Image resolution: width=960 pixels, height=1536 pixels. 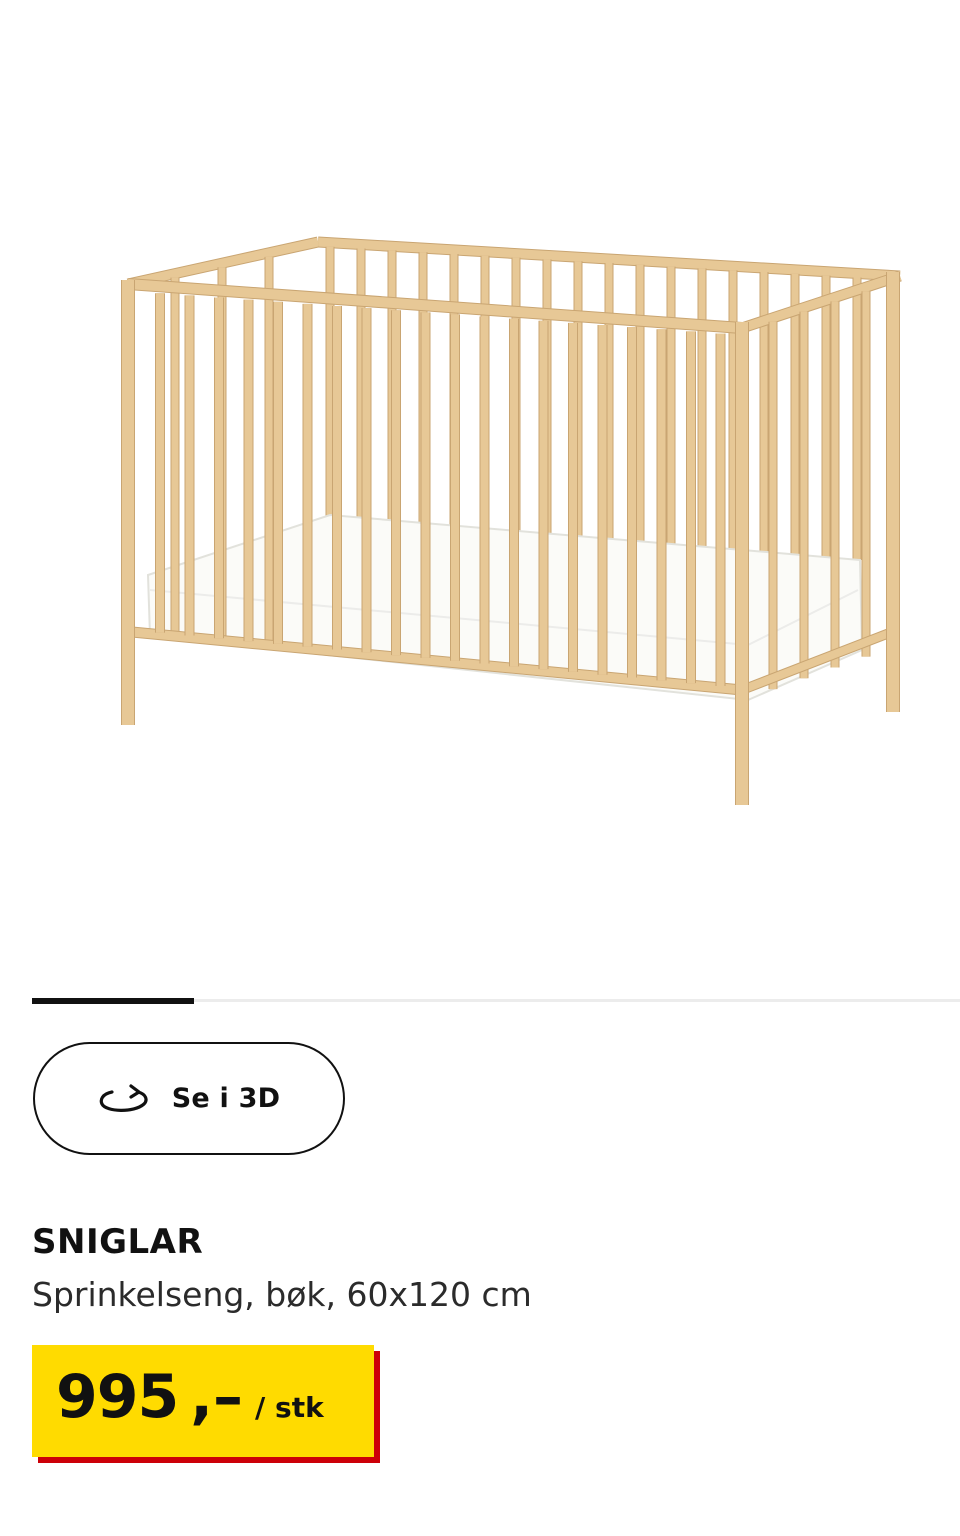 What do you see at coordinates (226, 1098) in the screenshot?
I see `view-in-3d-label: Se i 3D` at bounding box center [226, 1098].